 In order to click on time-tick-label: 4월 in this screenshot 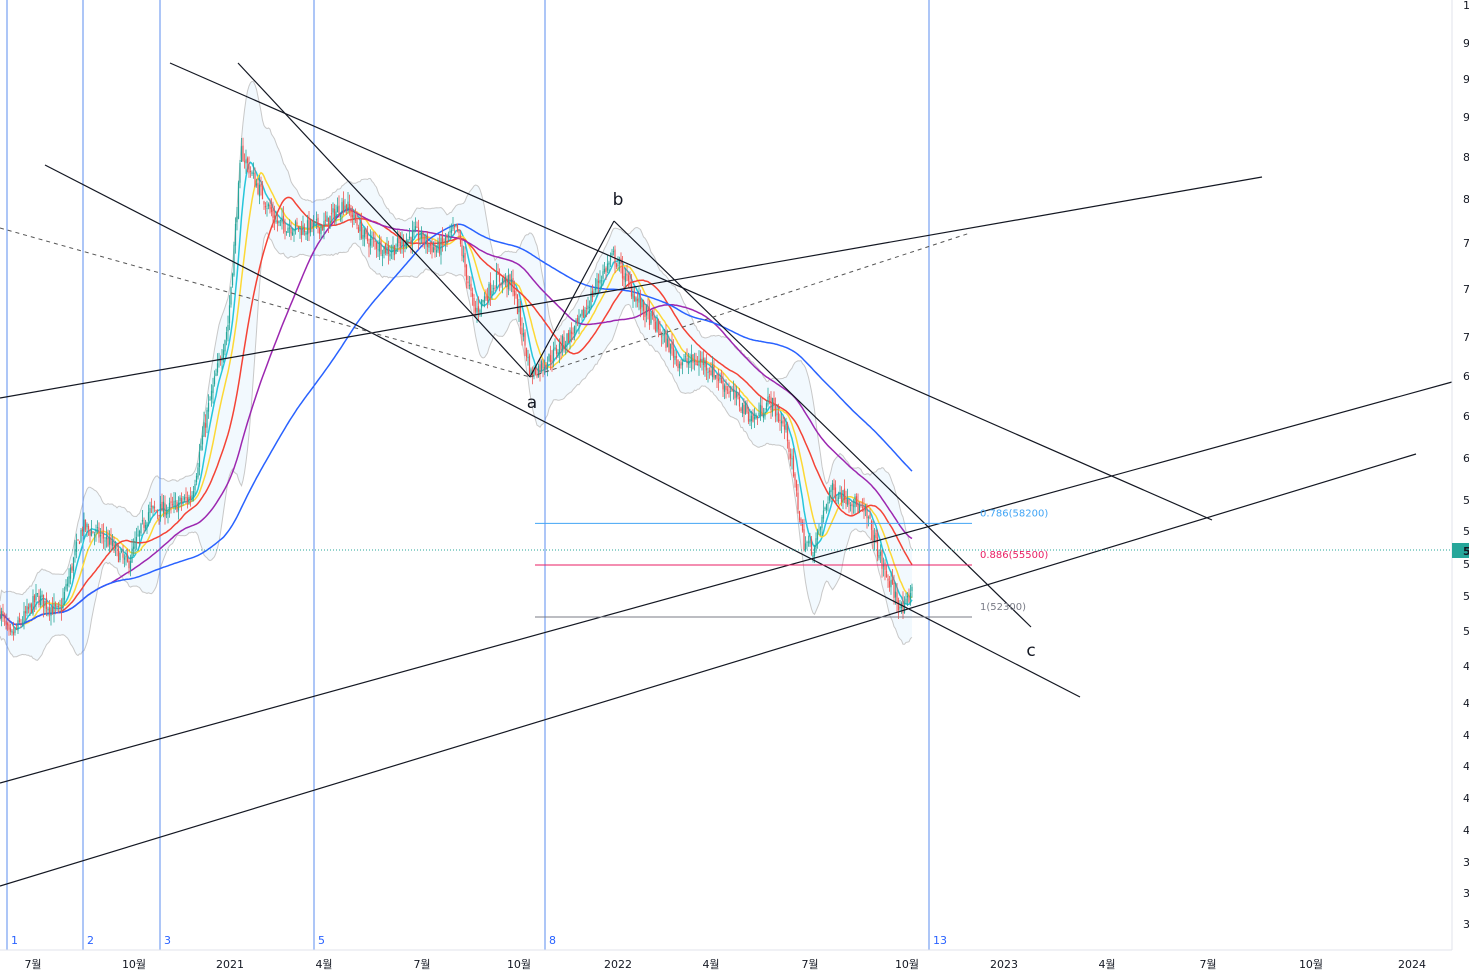, I will do `click(1106, 964)`.